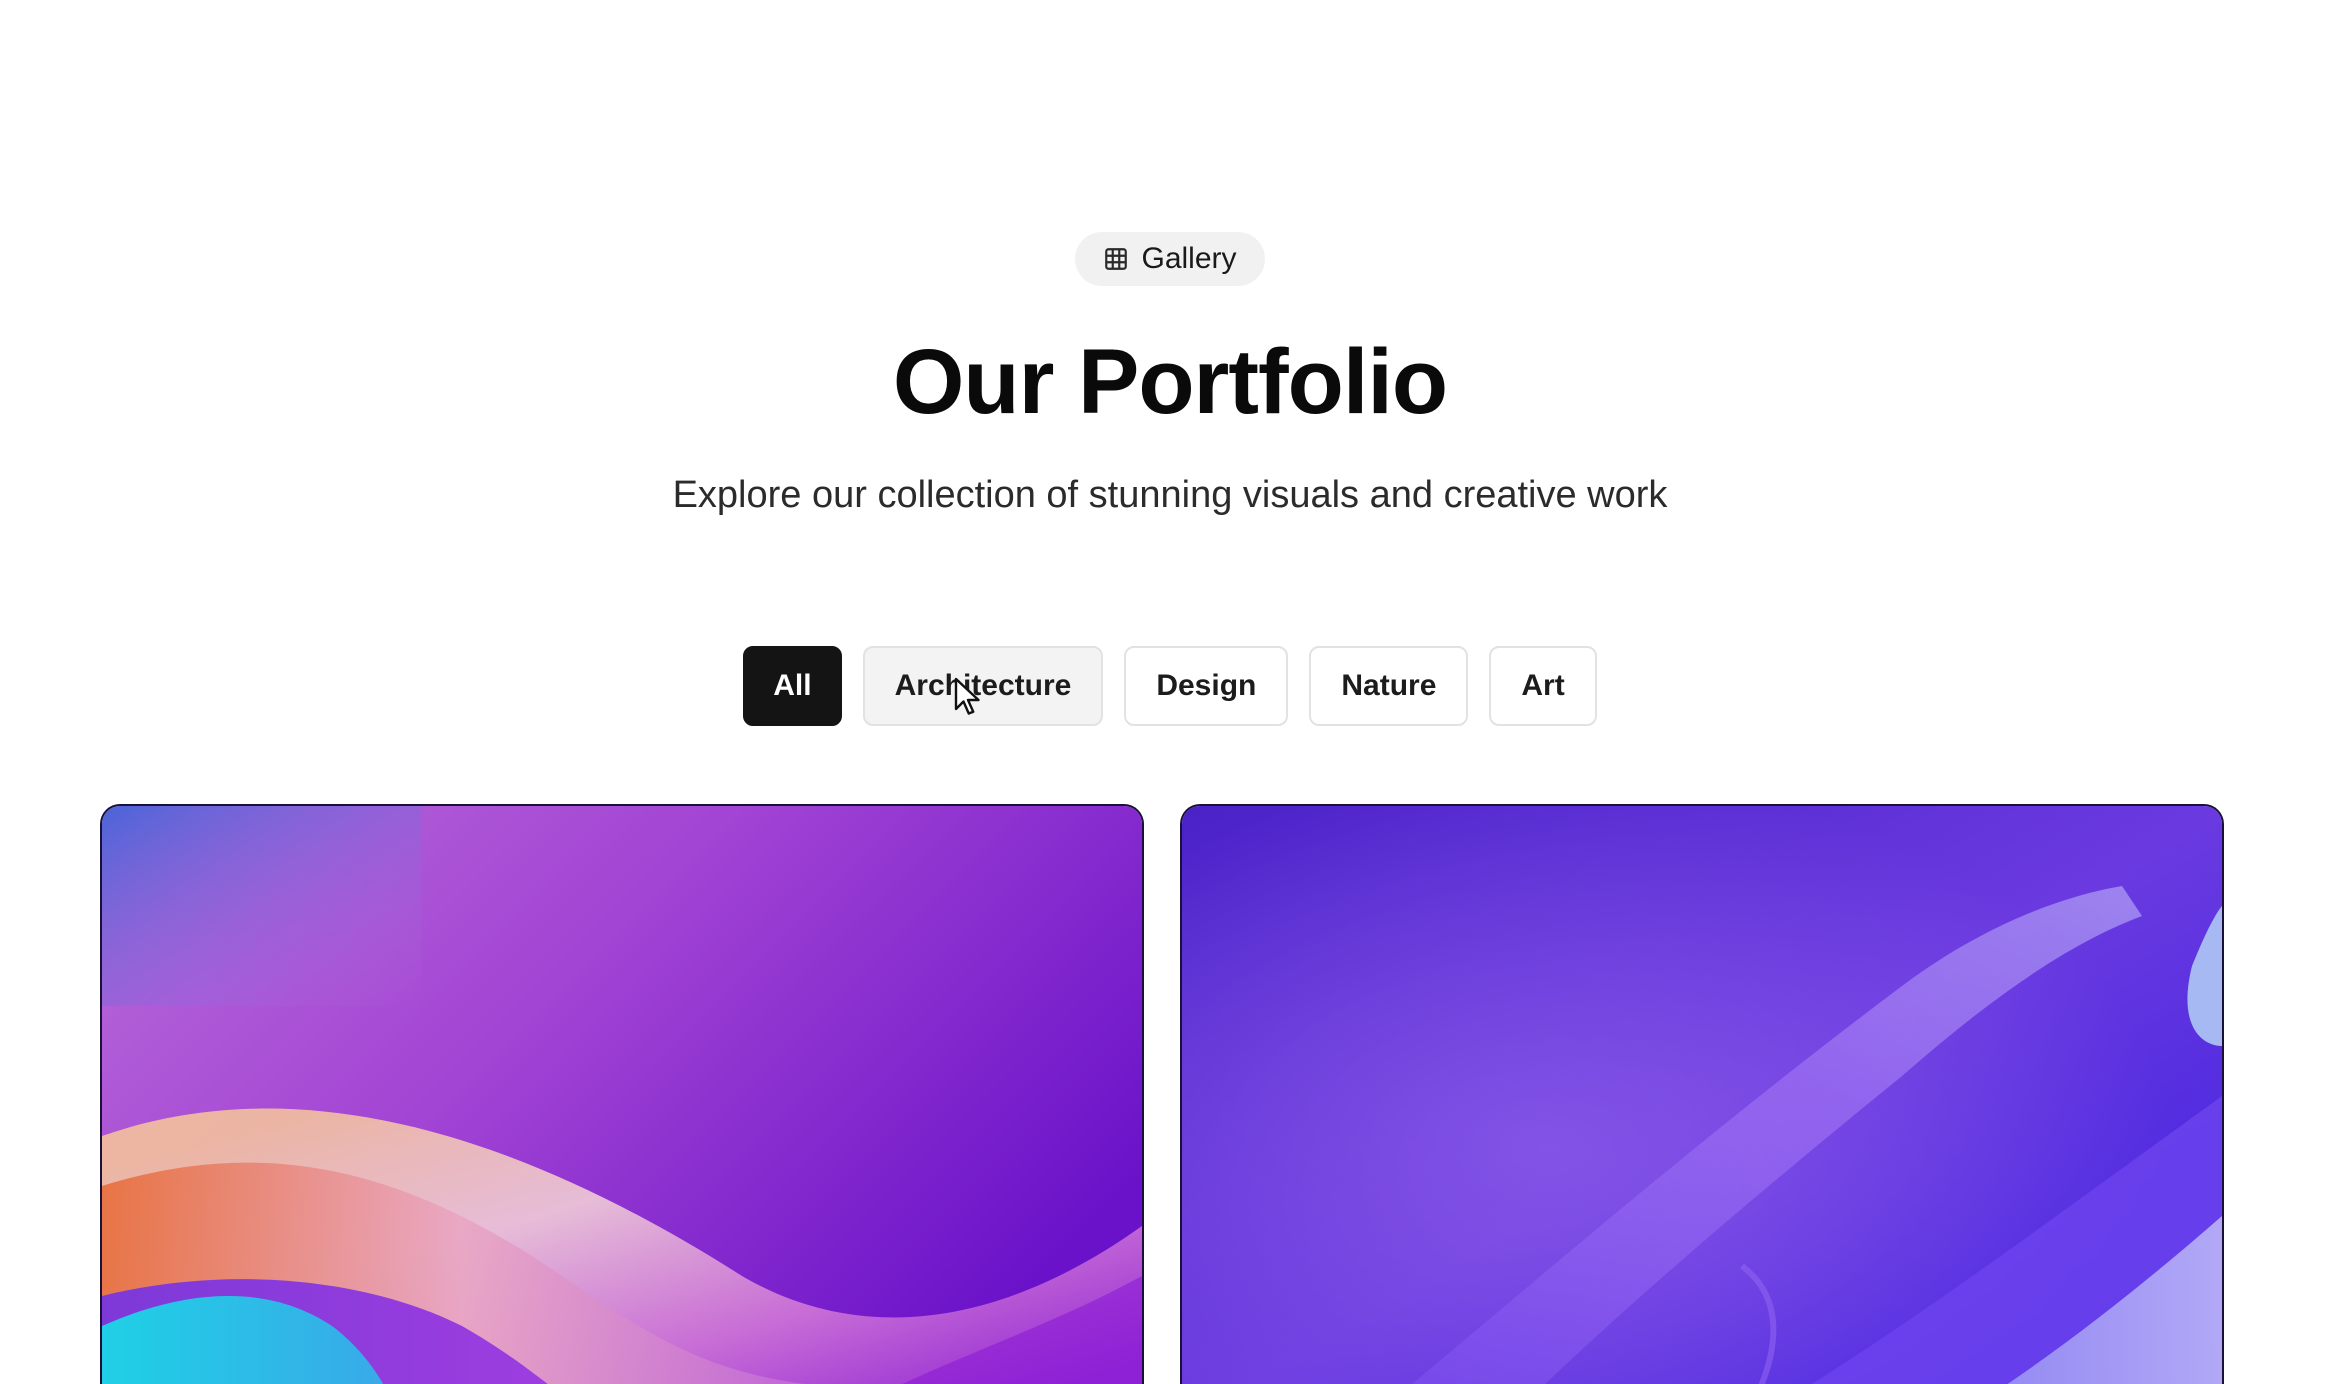 This screenshot has height=1384, width=2340. I want to click on filter-all-button: All, so click(792, 686).